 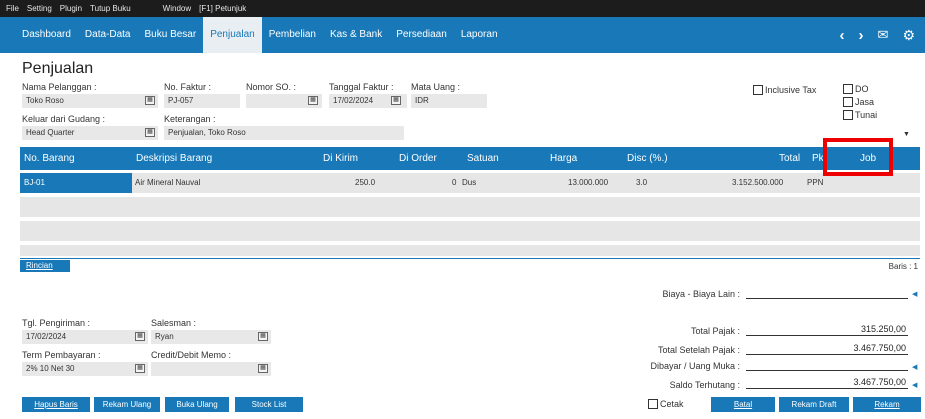 What do you see at coordinates (340, 158) in the screenshot?
I see `col-di-kirim: Di Kirim` at bounding box center [340, 158].